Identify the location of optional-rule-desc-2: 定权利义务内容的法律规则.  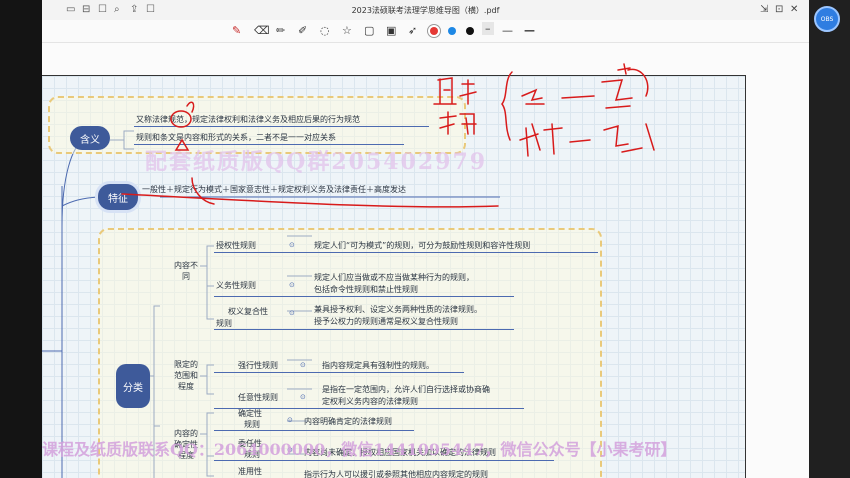
(370, 401).